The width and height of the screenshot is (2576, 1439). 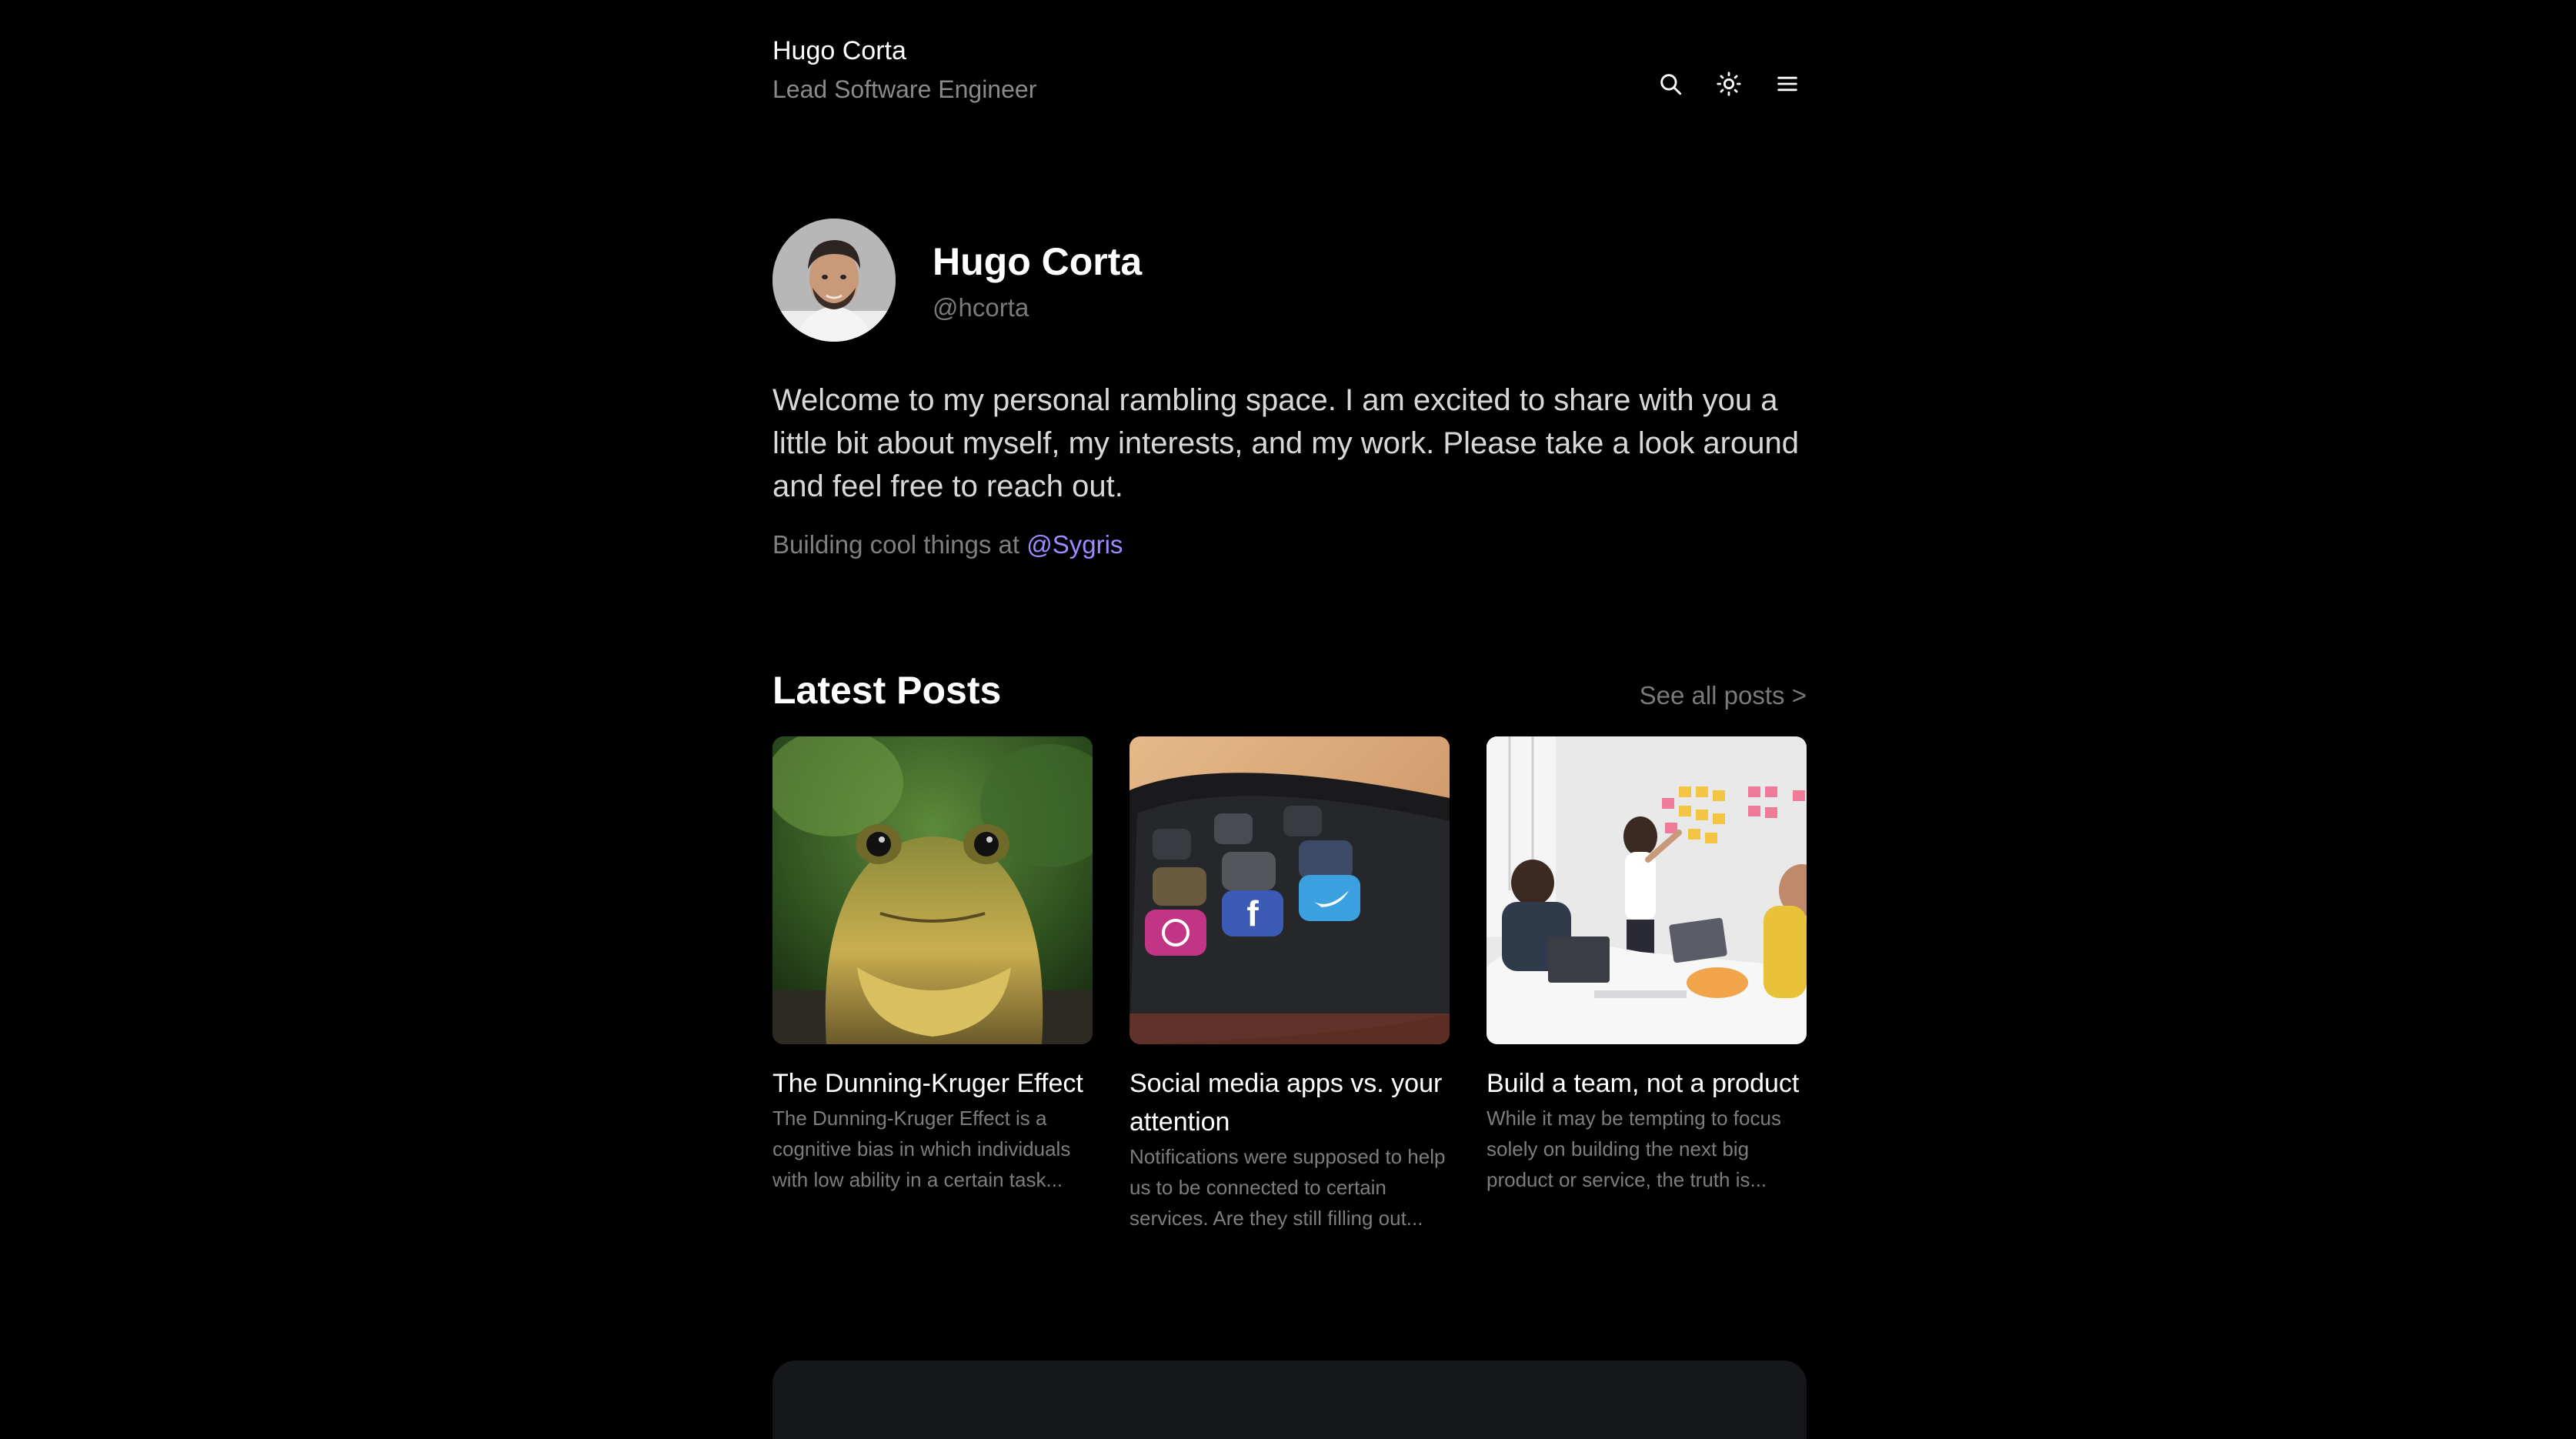 I want to click on theme-toggle-button, so click(x=1729, y=84).